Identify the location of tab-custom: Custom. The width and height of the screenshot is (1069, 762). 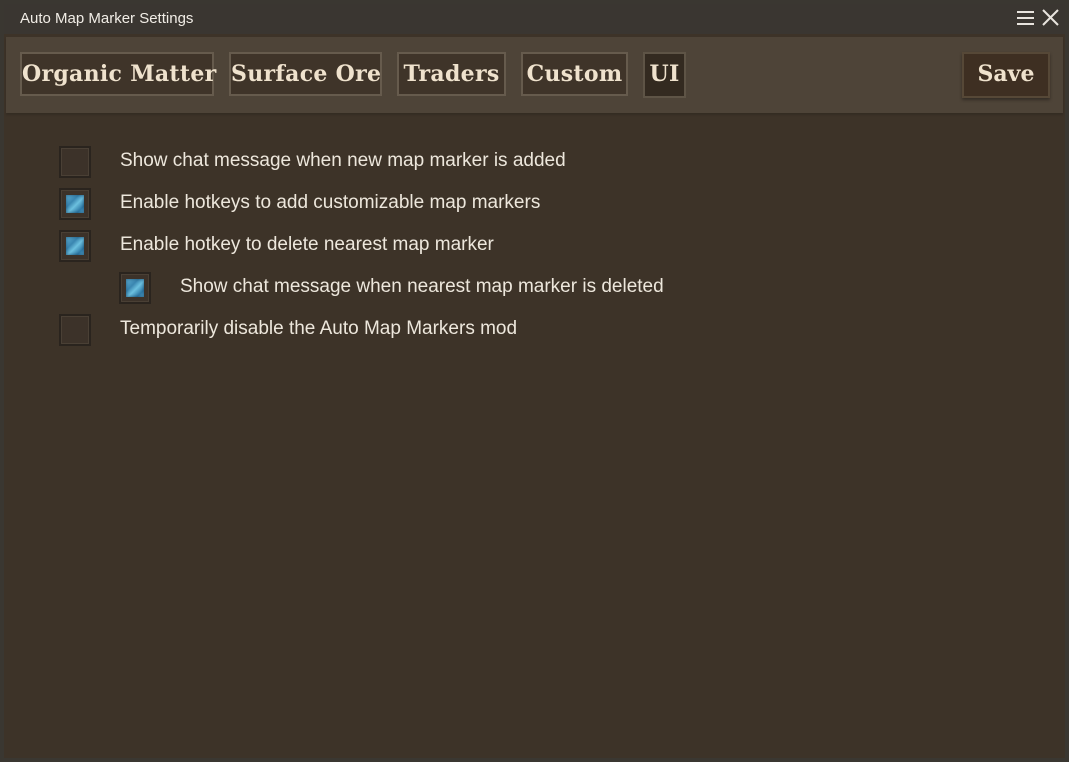
(574, 74).